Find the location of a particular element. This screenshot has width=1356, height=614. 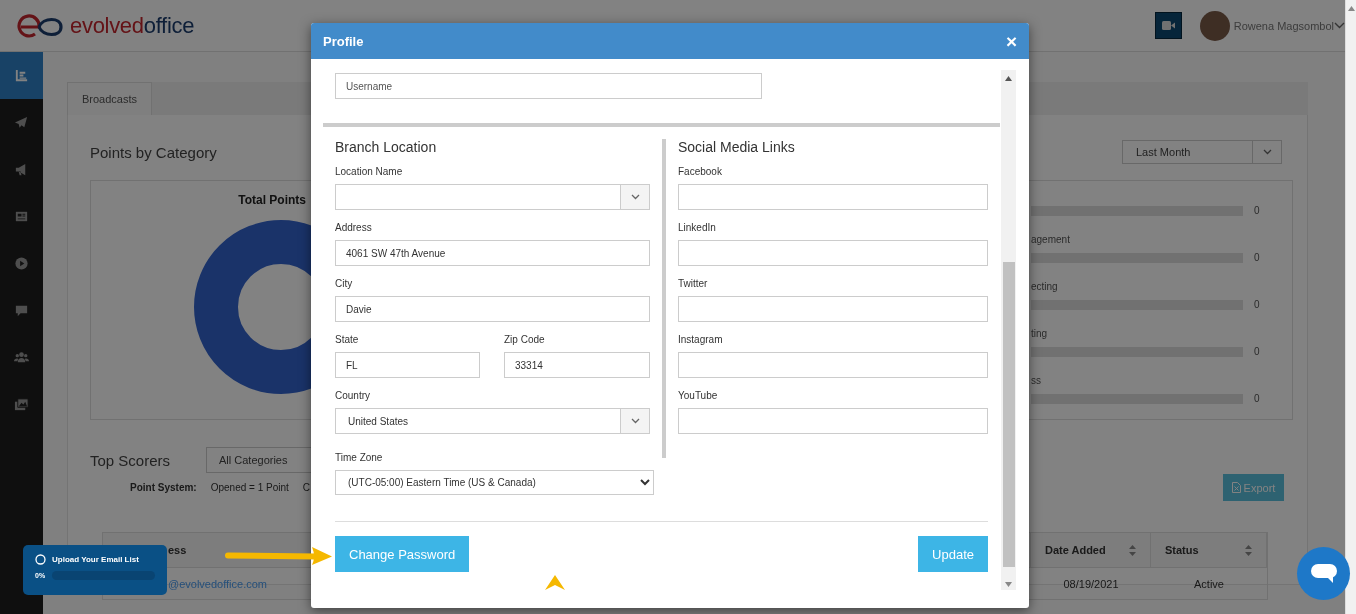

sidebar-item is located at coordinates (21, 75).